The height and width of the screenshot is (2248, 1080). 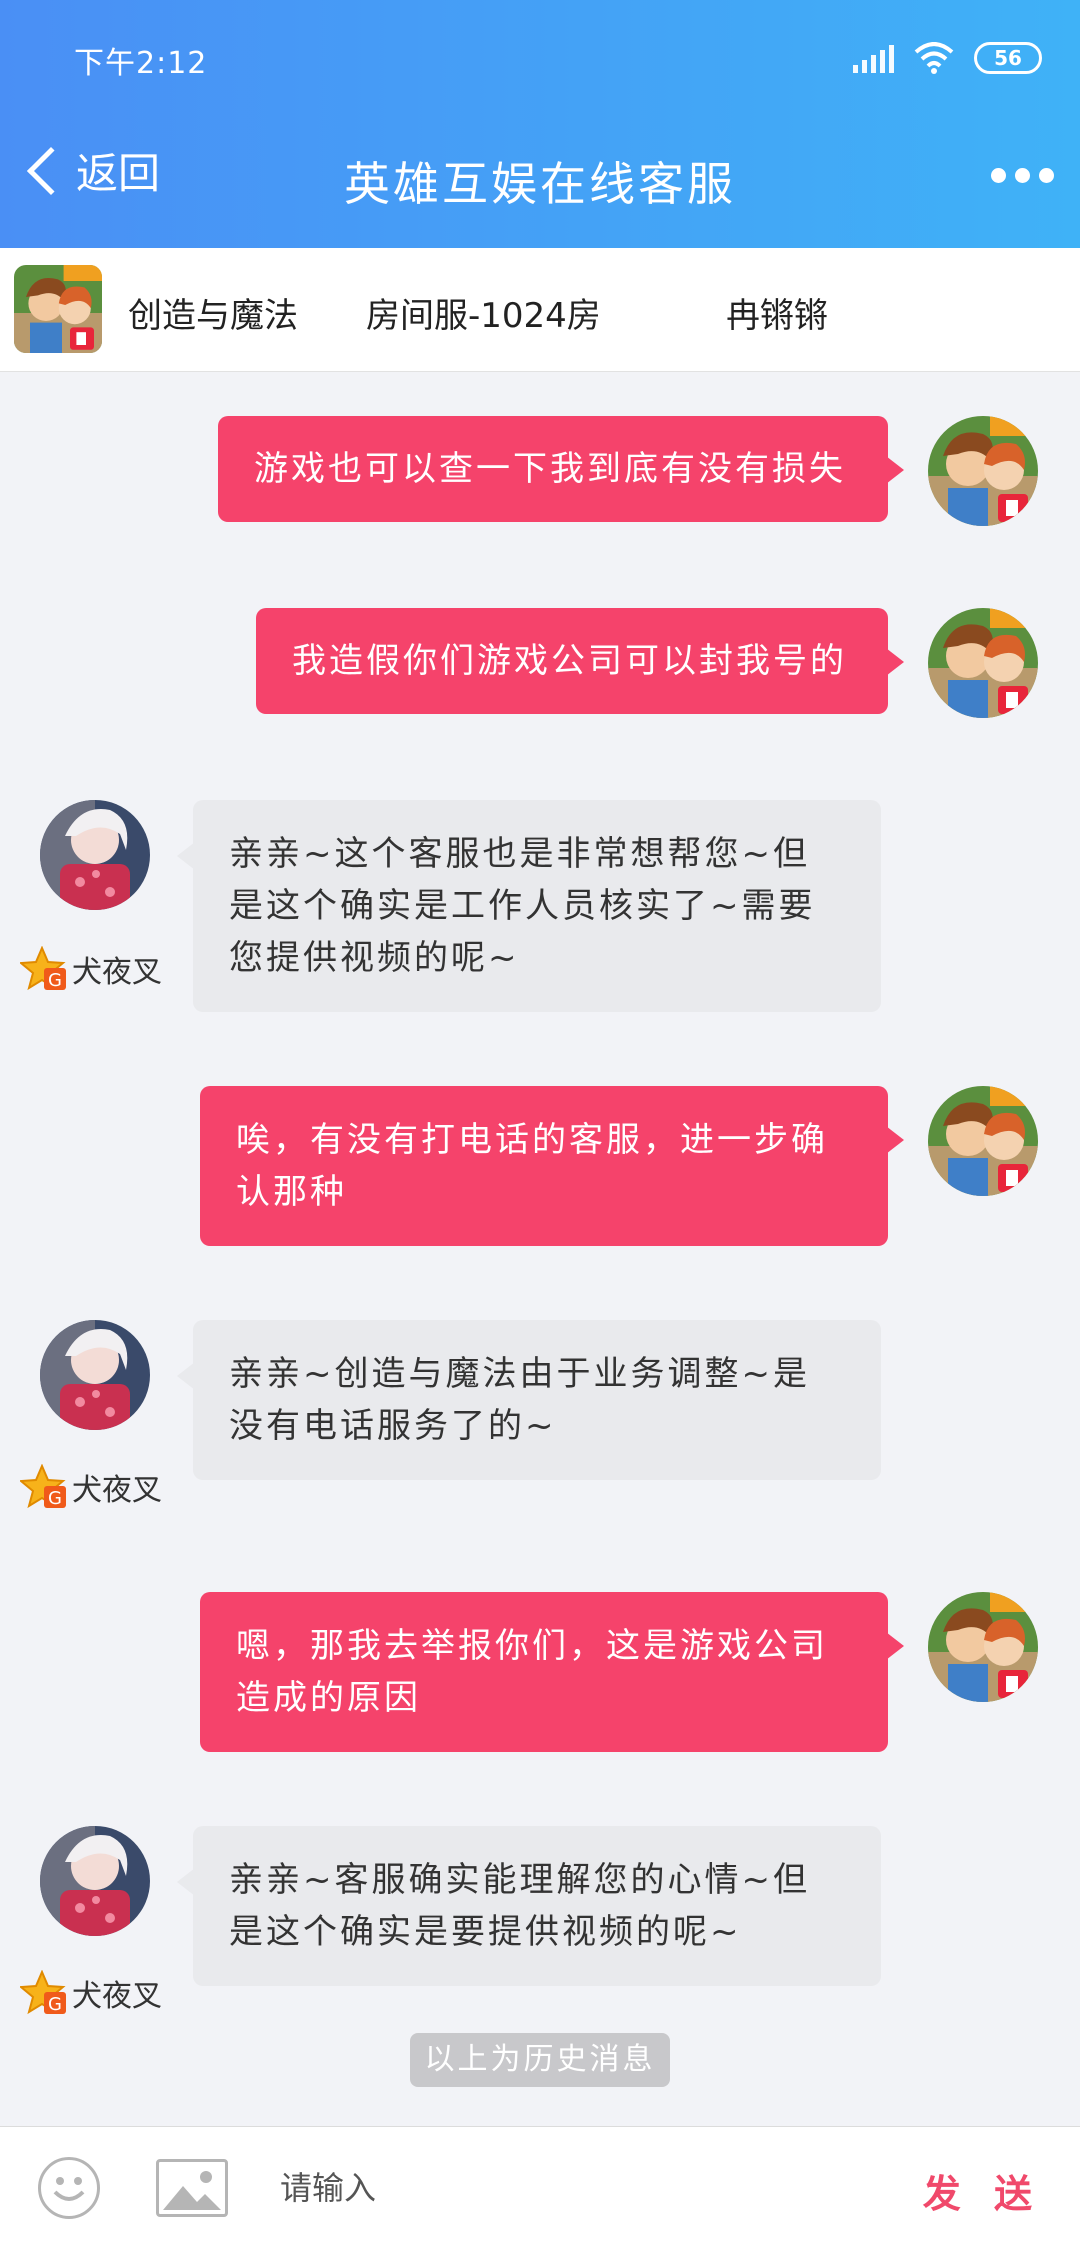 I want to click on more-dots-icon, so click(x=1022, y=175).